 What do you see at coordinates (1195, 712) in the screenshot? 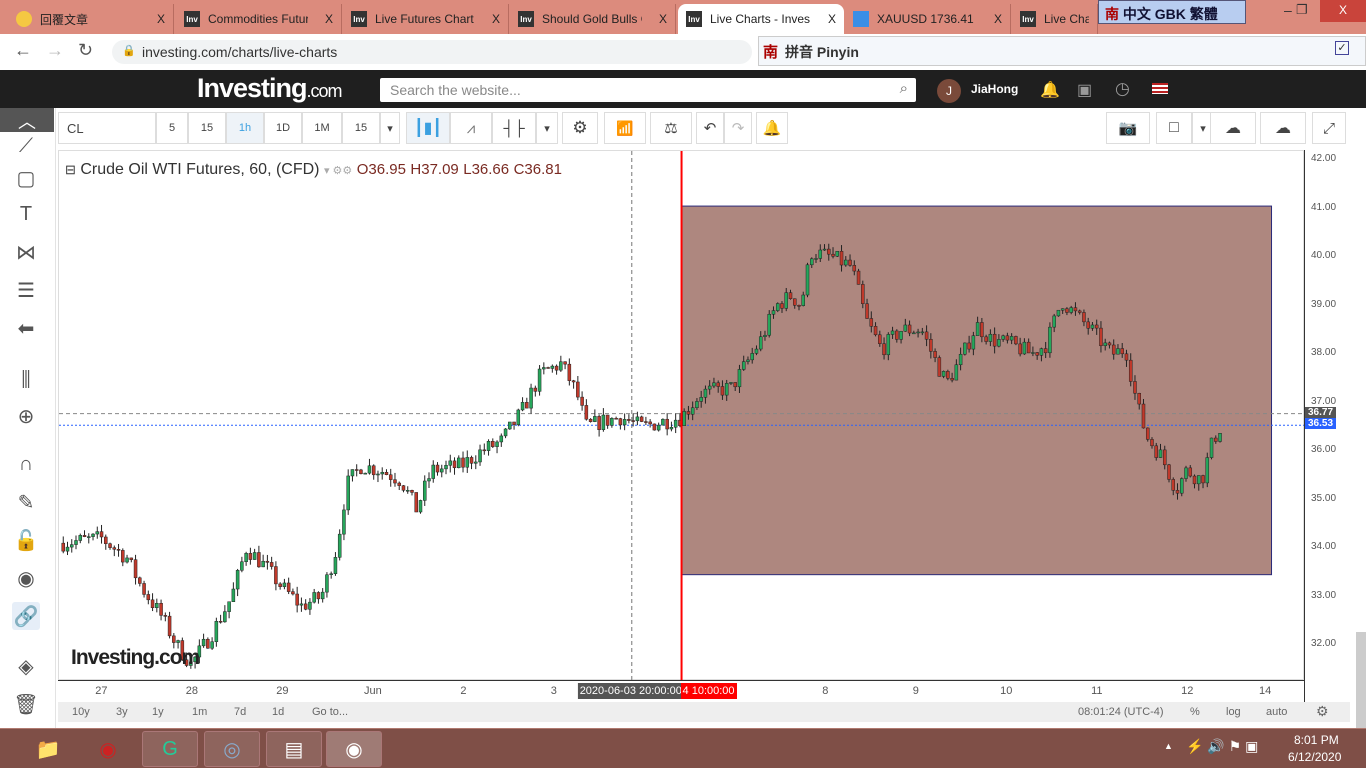
I see `percent-toggle: %` at bounding box center [1195, 712].